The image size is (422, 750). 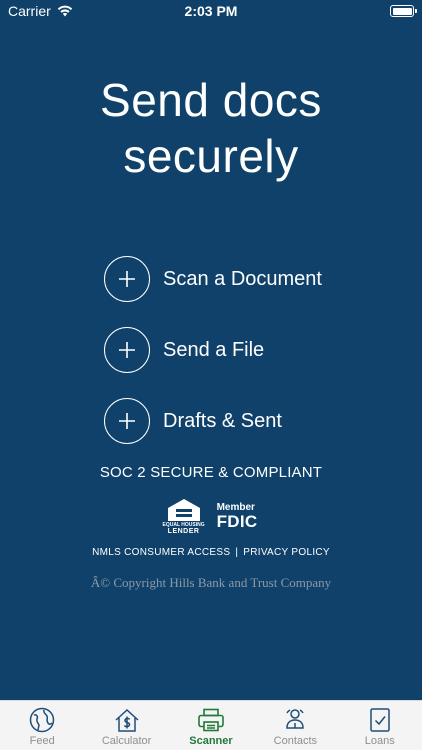 What do you see at coordinates (211, 720) in the screenshot?
I see `scanner-icon` at bounding box center [211, 720].